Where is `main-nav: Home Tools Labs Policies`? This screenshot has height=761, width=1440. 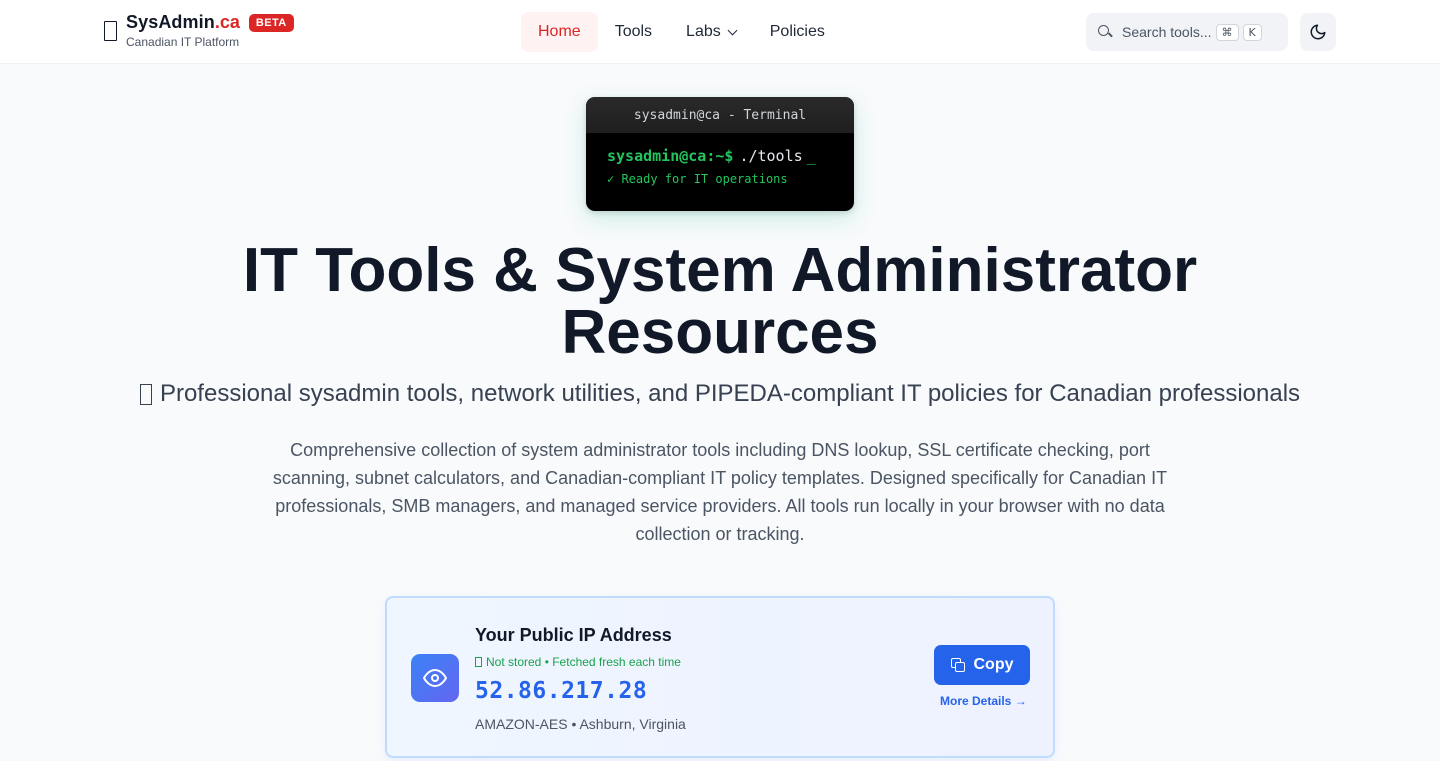 main-nav: Home Tools Labs Policies is located at coordinates (681, 32).